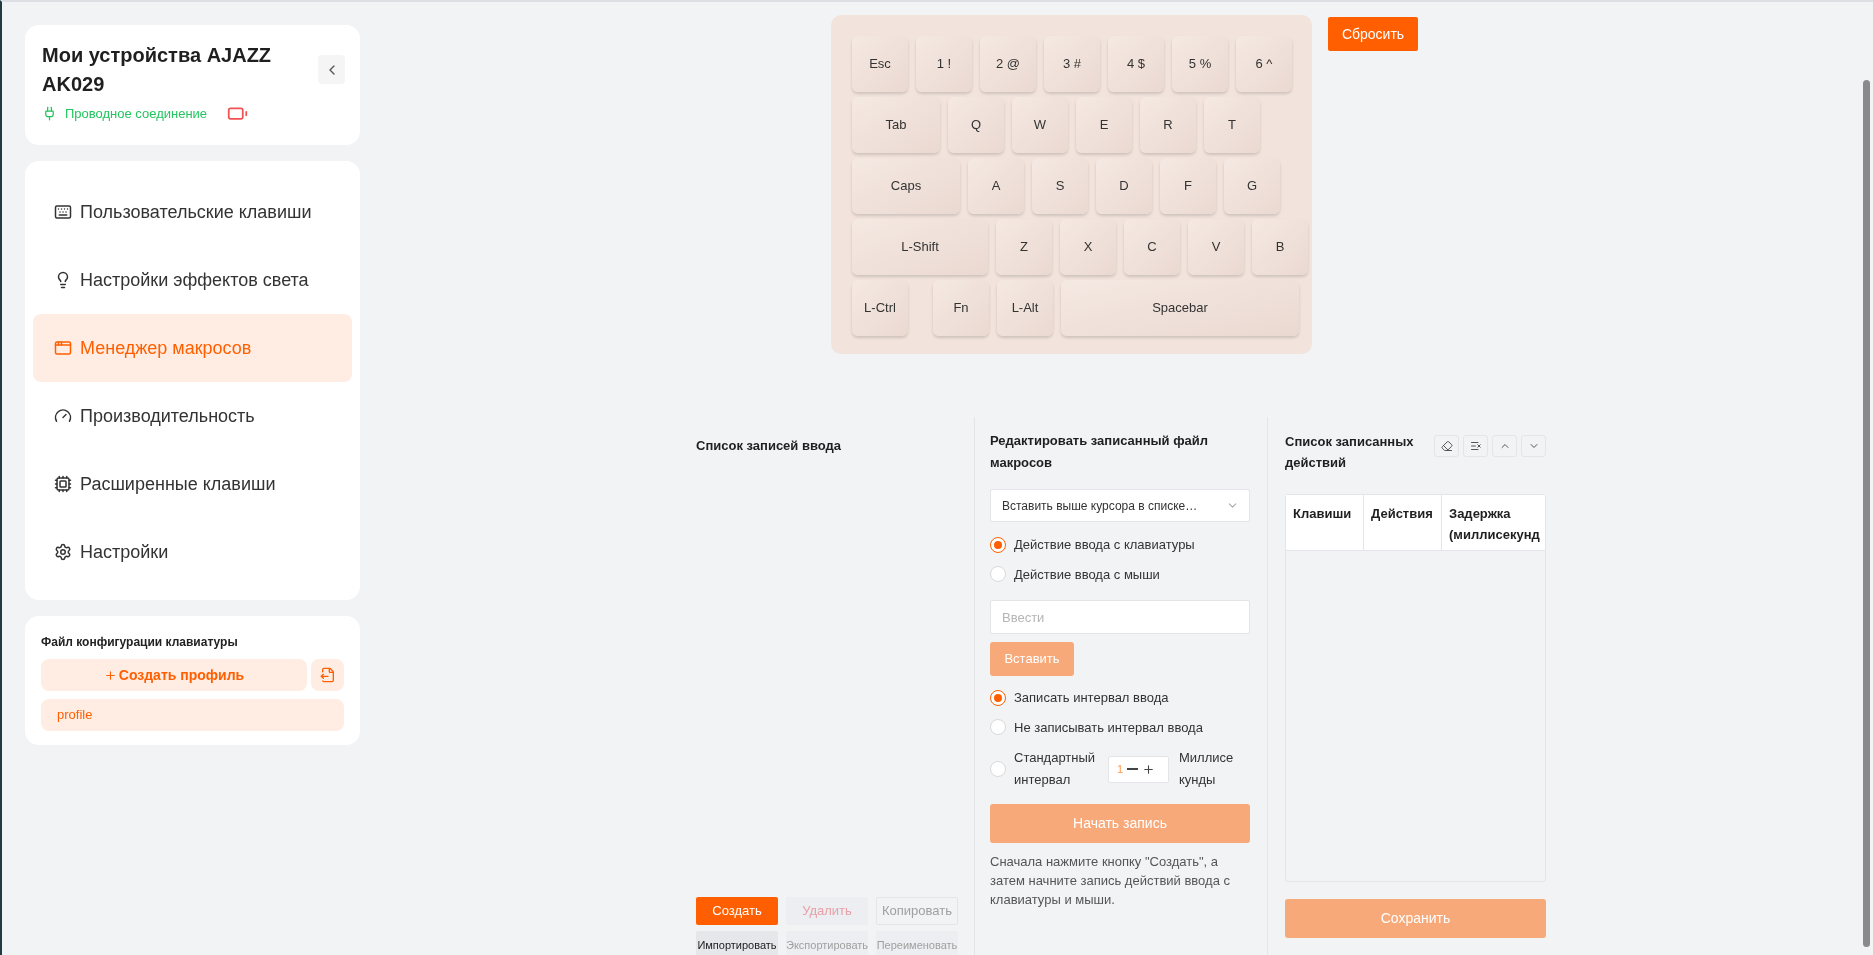 The height and width of the screenshot is (955, 1873). Describe the element at coordinates (920, 247) in the screenshot. I see `keyboard-key: L-Shift` at that location.